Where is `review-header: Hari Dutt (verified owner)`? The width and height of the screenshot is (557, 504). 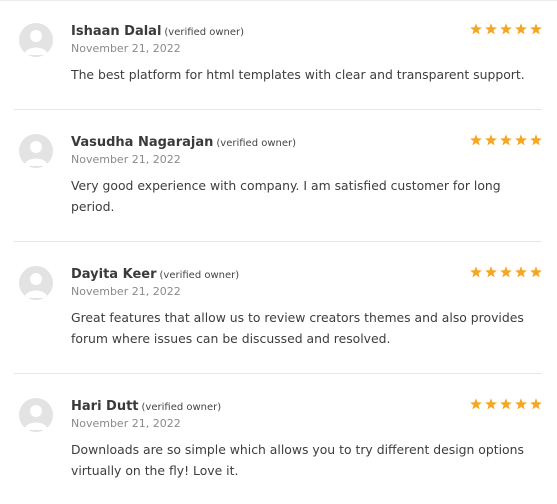
review-header: Hari Dutt (verified owner) is located at coordinates (146, 406).